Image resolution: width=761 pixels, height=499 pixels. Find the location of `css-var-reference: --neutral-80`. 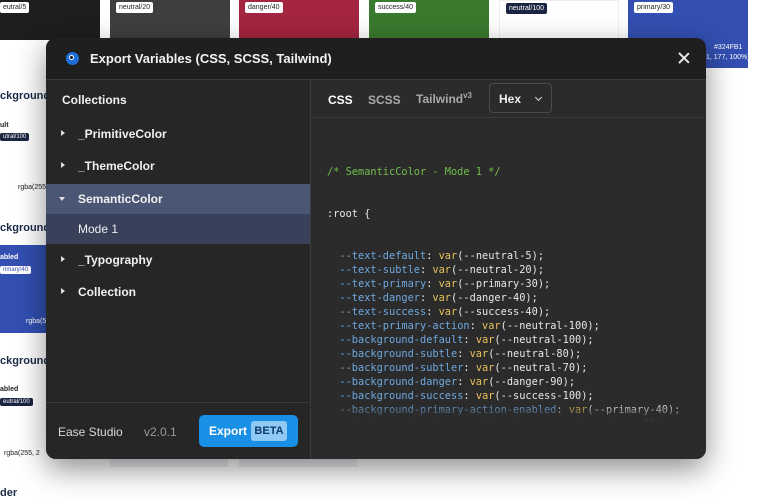

css-var-reference: --neutral-80 is located at coordinates (531, 354).